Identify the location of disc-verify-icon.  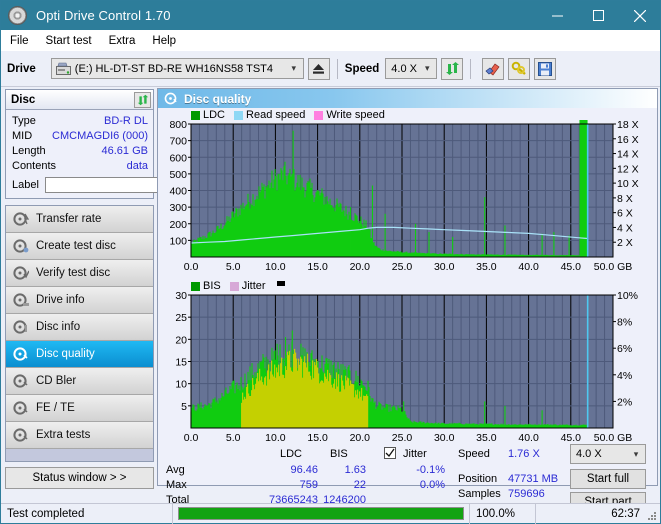
(21, 273).